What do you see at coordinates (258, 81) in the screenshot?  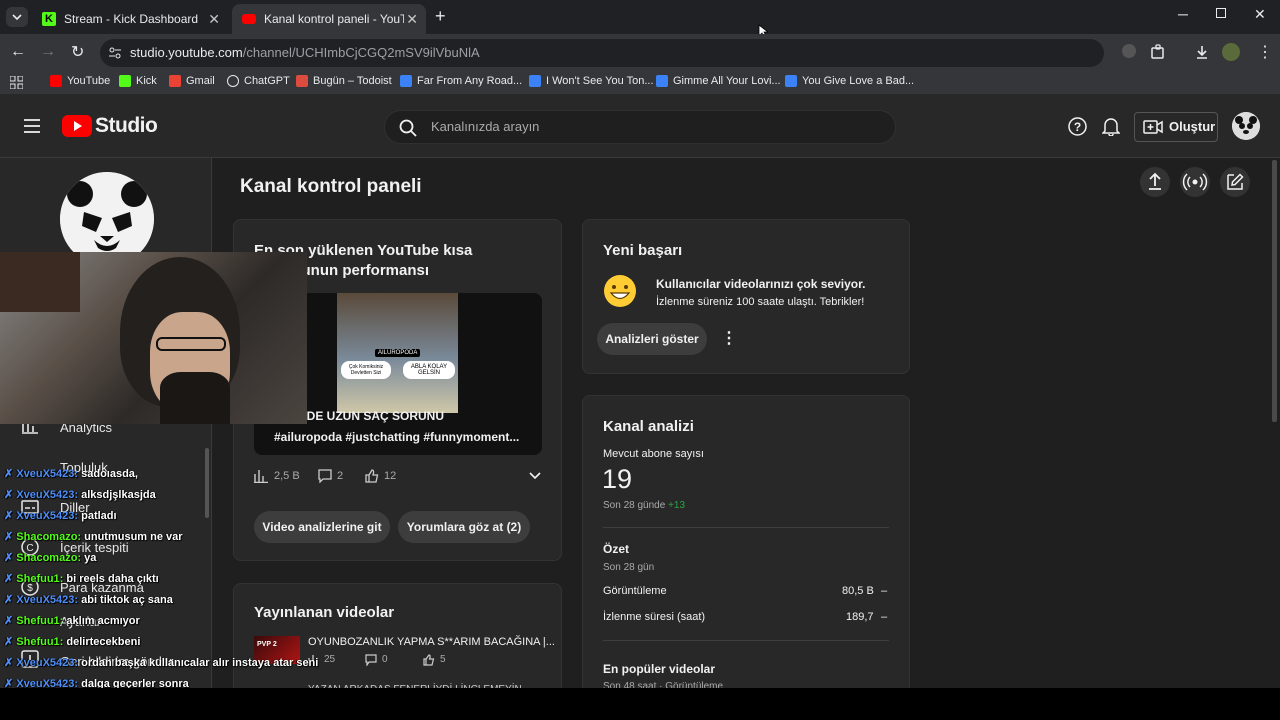 I see `bookmark-chatgpt: ChatGPT` at bounding box center [258, 81].